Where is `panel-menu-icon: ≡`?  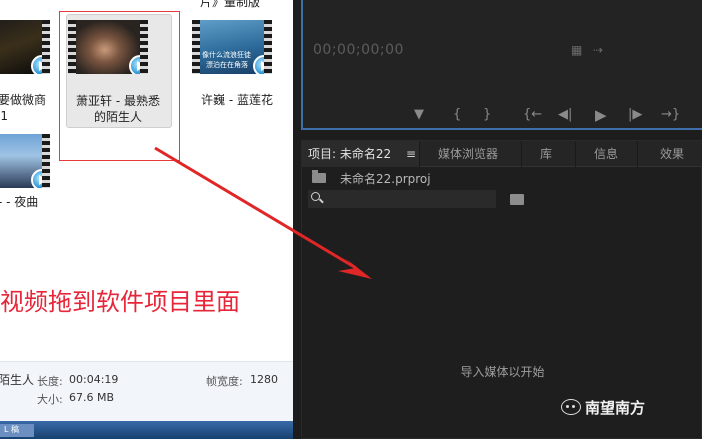
panel-menu-icon: ≡ is located at coordinates (411, 154).